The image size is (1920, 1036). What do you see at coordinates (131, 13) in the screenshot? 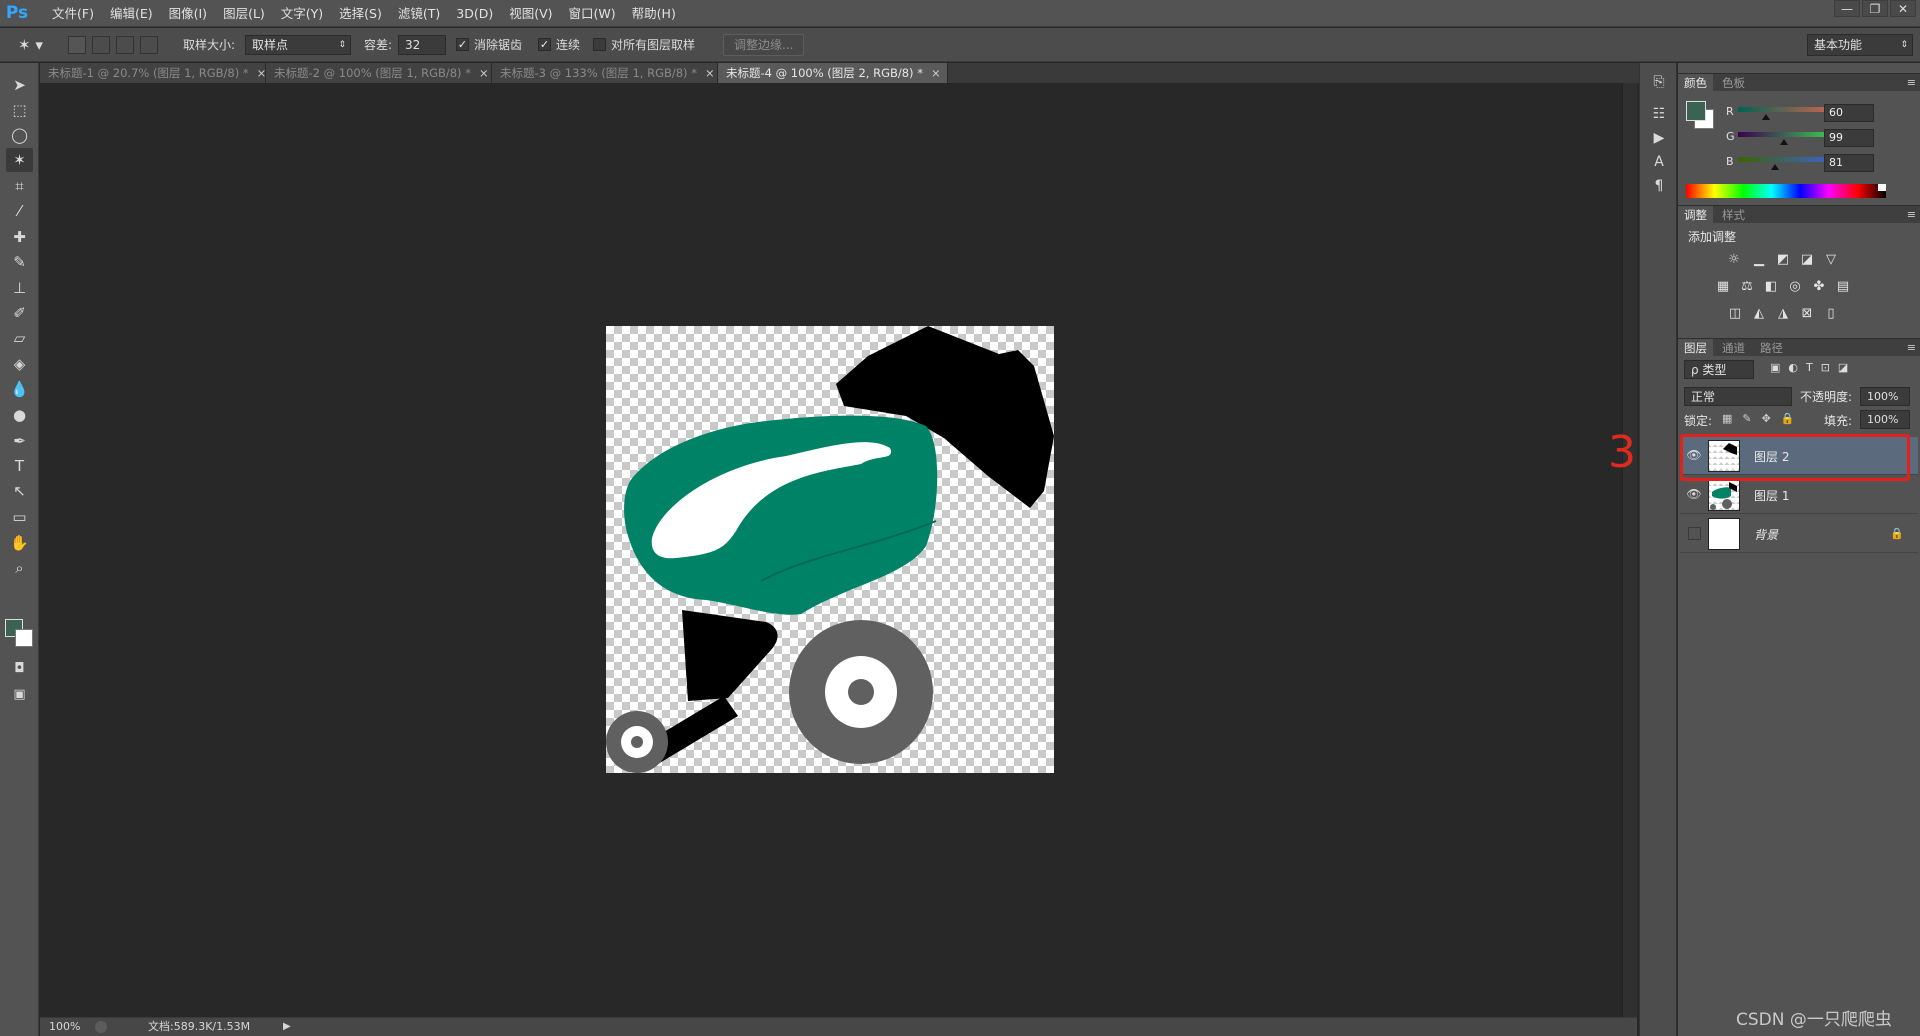
I see `menu-edit: 编辑(E)` at bounding box center [131, 13].